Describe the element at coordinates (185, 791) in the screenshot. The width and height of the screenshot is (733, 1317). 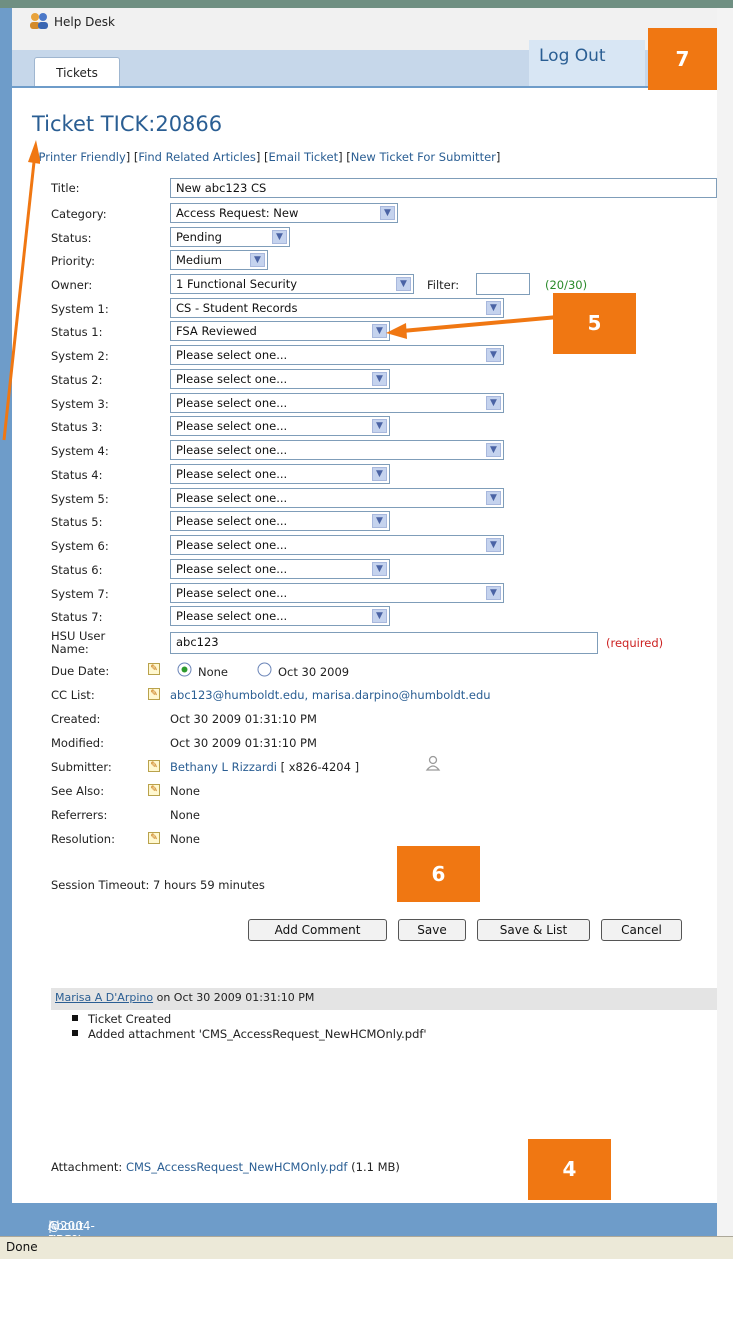
I see `see-also-value: None` at that location.